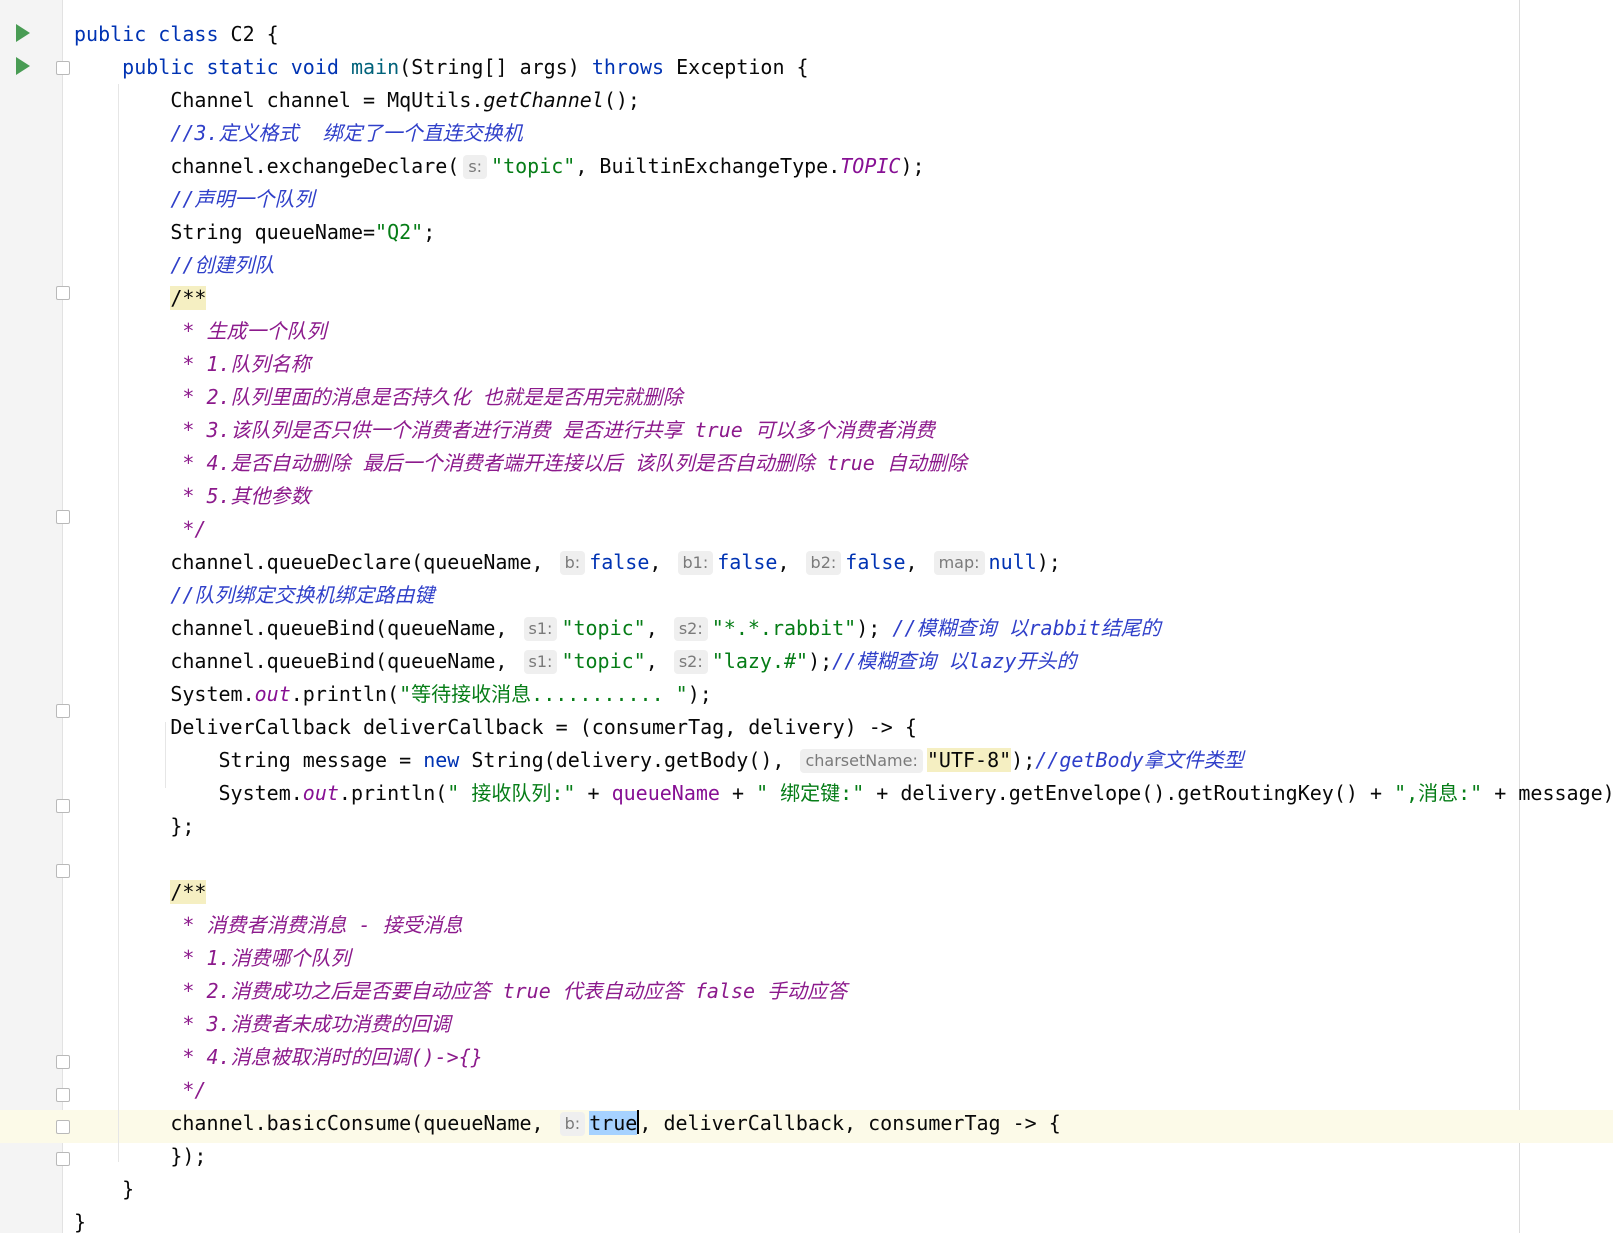 This screenshot has width=1613, height=1239. What do you see at coordinates (315, 562) in the screenshot?
I see `code-text: channel.queueDeclare(queueName,` at bounding box center [315, 562].